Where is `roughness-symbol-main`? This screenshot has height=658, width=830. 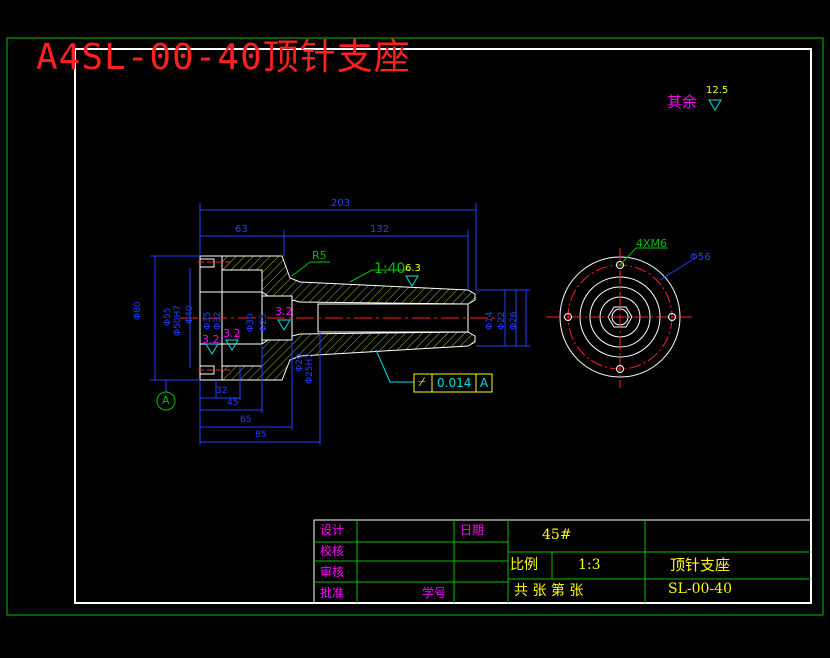 roughness-symbol-main is located at coordinates (715, 105).